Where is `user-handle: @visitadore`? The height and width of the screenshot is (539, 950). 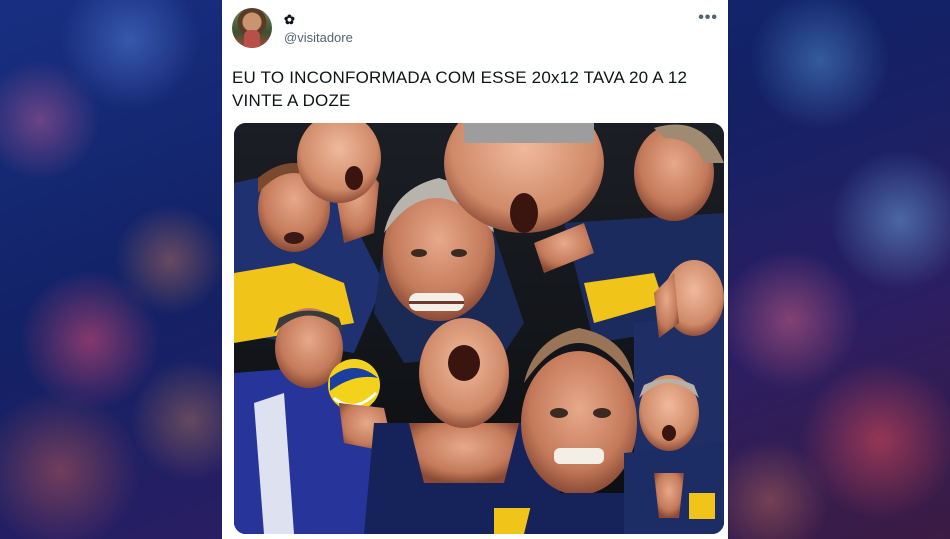
user-handle: @visitadore is located at coordinates (318, 37).